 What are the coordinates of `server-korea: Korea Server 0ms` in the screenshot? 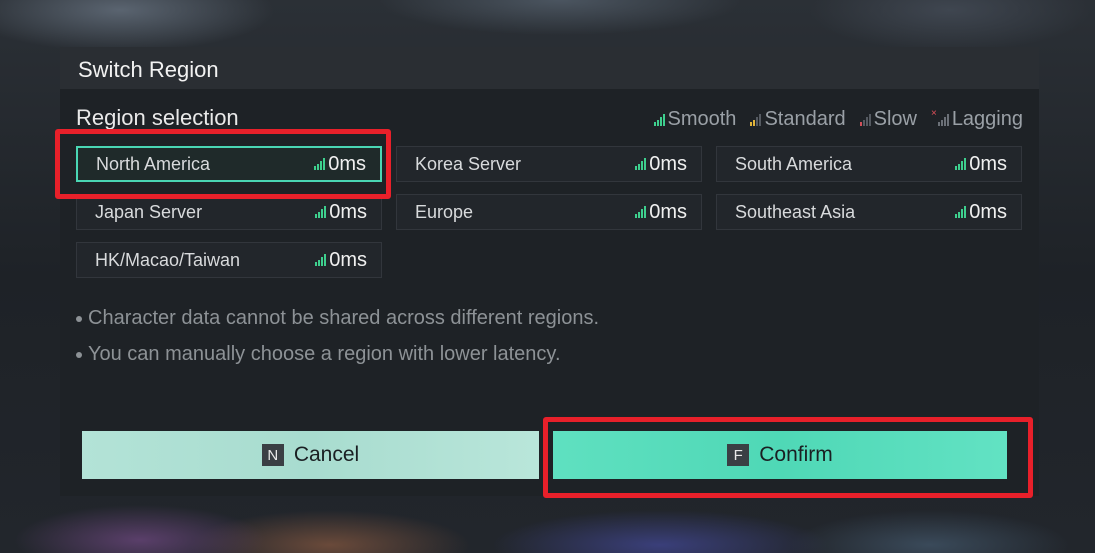 It's located at (549, 164).